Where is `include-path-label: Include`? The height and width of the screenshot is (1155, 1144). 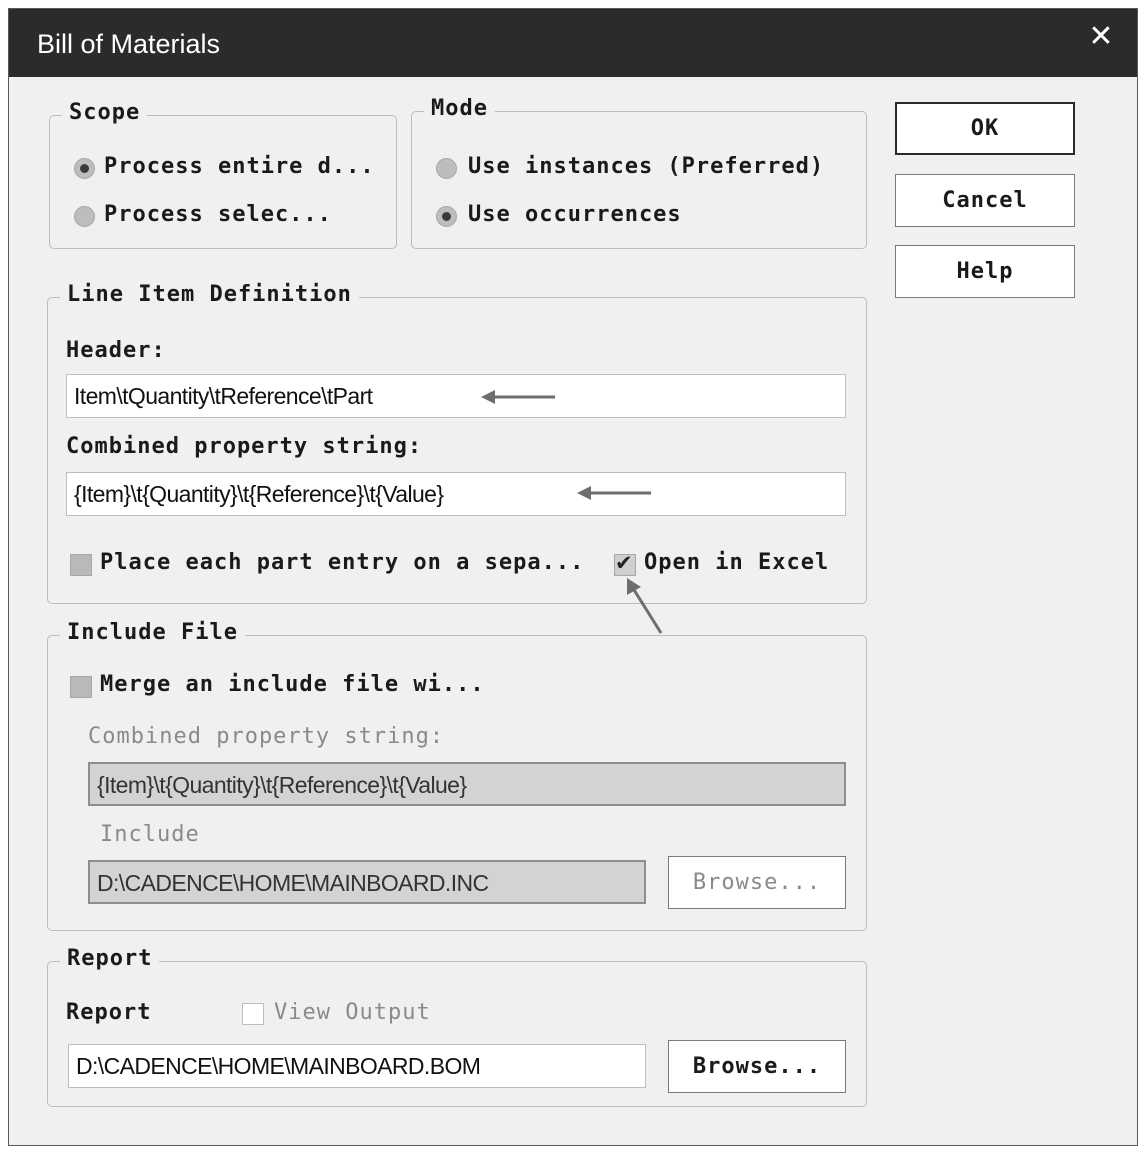
include-path-label: Include is located at coordinates (150, 834).